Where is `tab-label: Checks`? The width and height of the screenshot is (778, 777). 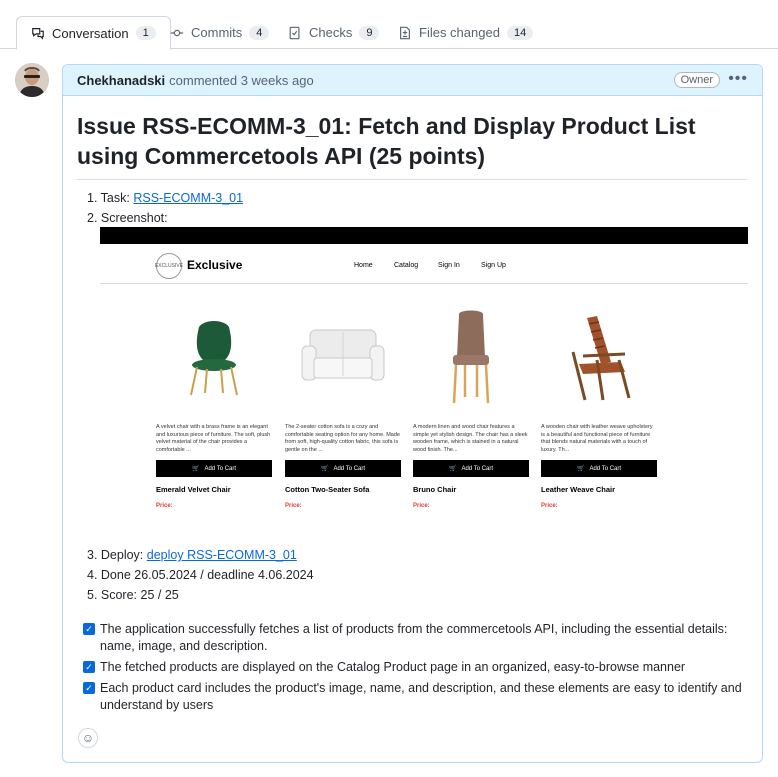
tab-label: Checks is located at coordinates (331, 32).